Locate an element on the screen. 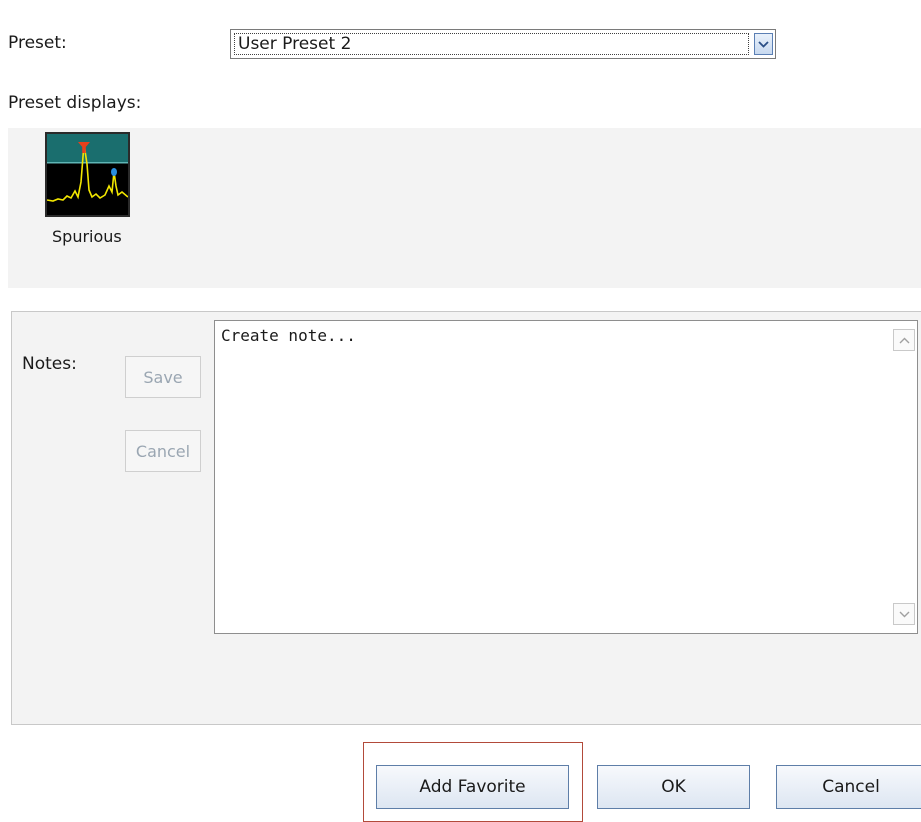  cancel-button: Cancel is located at coordinates (848, 787).